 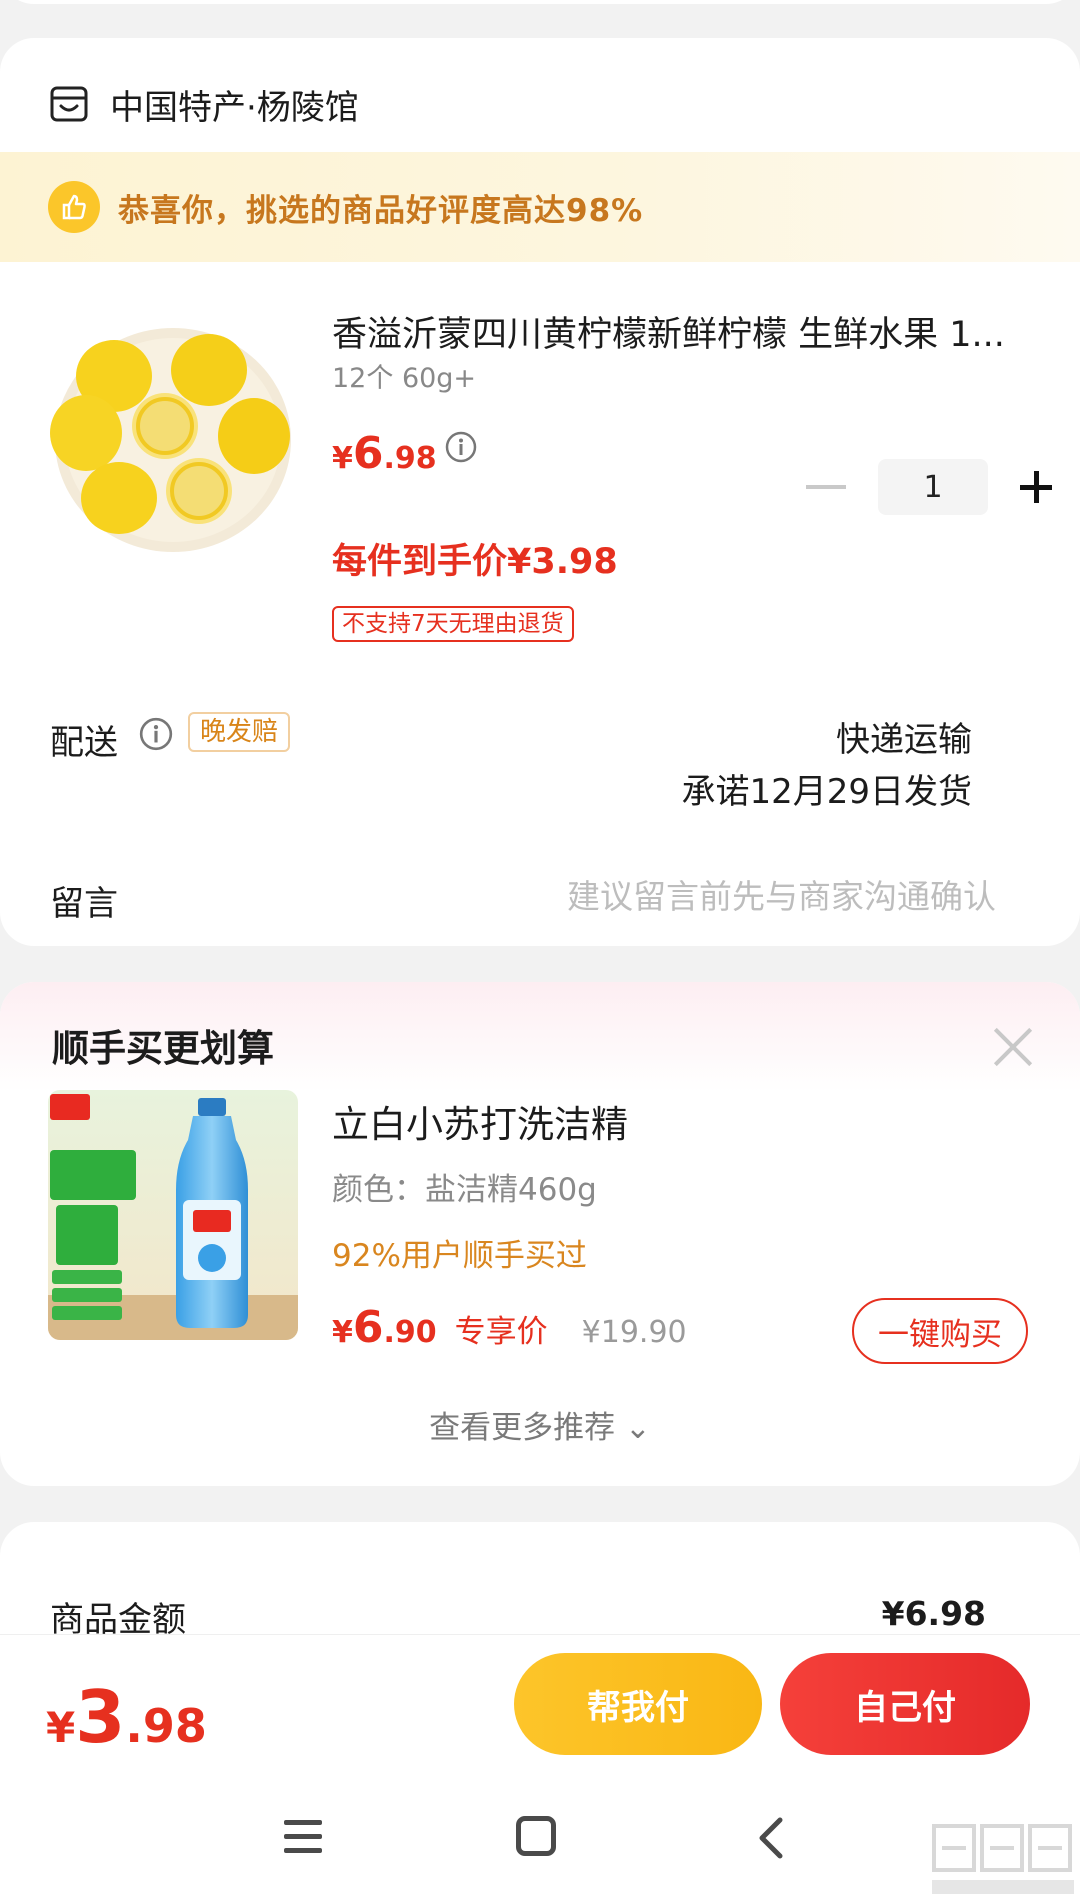 What do you see at coordinates (61, 1727) in the screenshot?
I see `total-currency: ¥` at bounding box center [61, 1727].